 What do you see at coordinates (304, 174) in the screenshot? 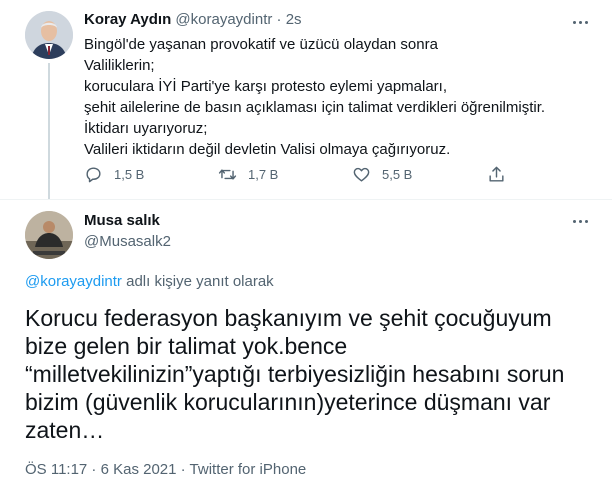
I see `tweet1-actions: 1,5 B 1,7 B 5,5 B` at bounding box center [304, 174].